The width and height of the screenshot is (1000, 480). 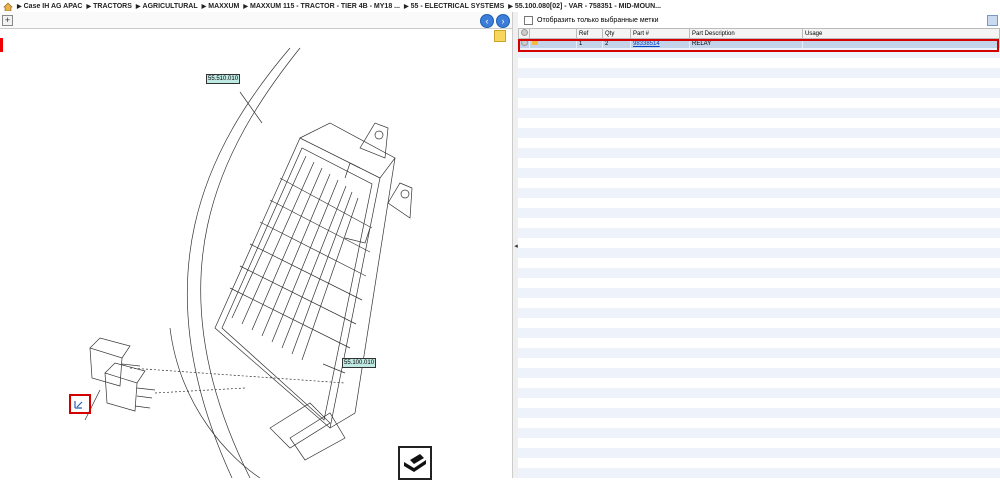 What do you see at coordinates (167, 6) in the screenshot?
I see `breadcrumb-item: ▶ AGRICULTURAL` at bounding box center [167, 6].